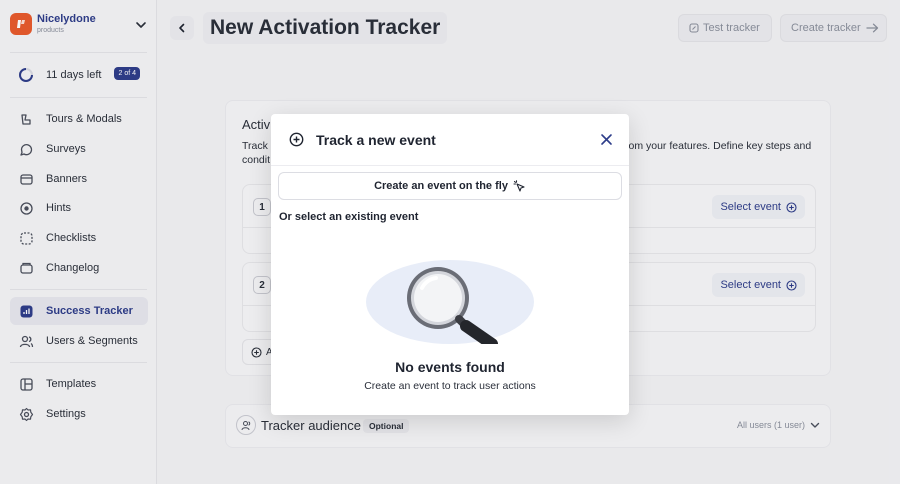  I want to click on modal-title: Track a new event, so click(376, 140).